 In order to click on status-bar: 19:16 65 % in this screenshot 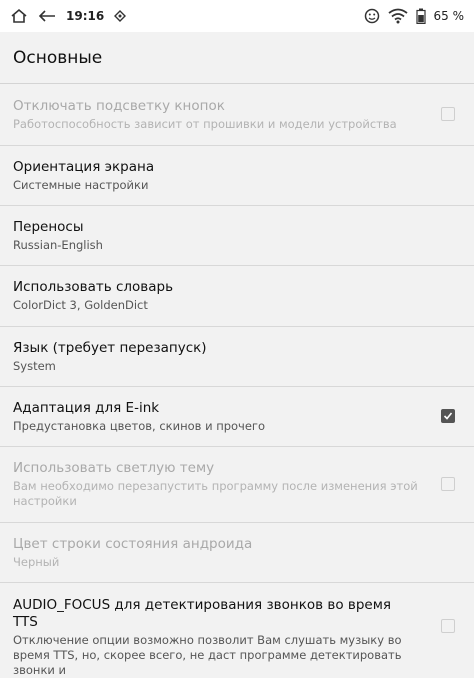, I will do `click(237, 16)`.